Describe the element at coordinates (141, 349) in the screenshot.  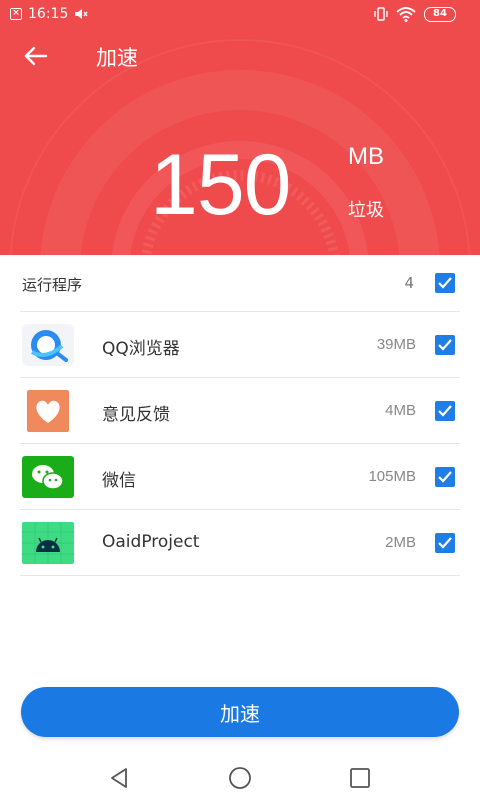
I see `app-name: QQ浏览器` at that location.